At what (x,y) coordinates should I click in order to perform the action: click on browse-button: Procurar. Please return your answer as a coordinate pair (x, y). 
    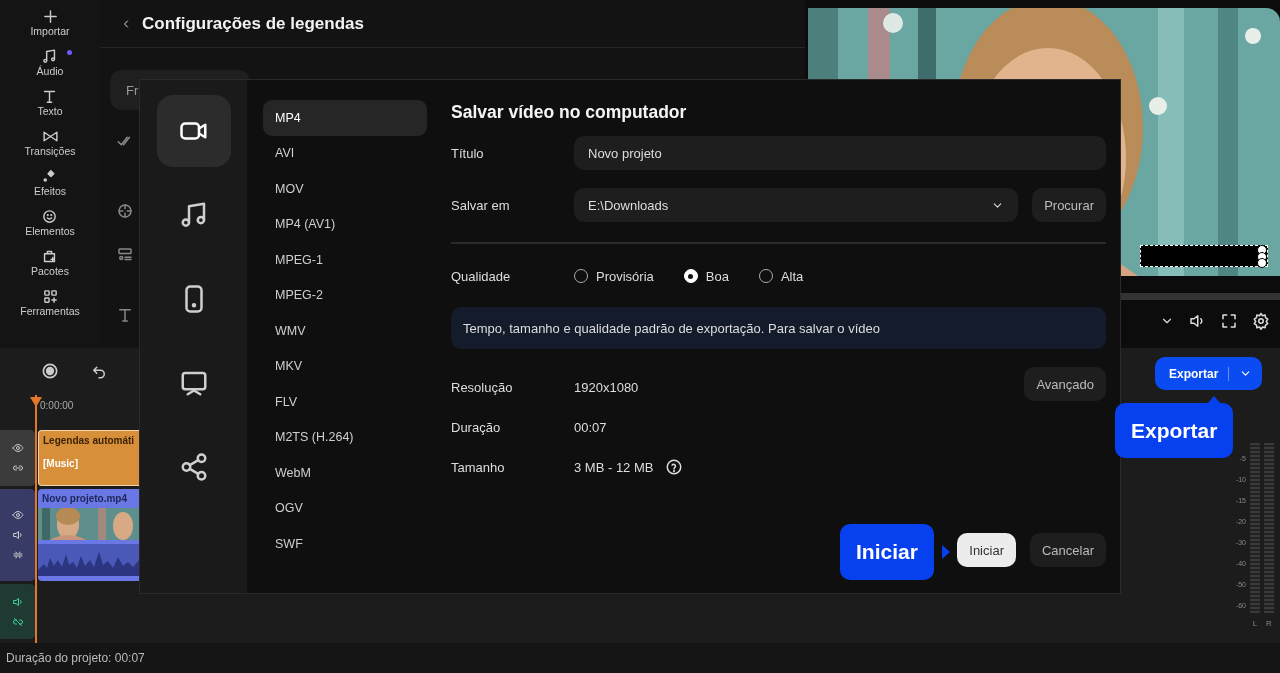
    Looking at the image, I should click on (1069, 205).